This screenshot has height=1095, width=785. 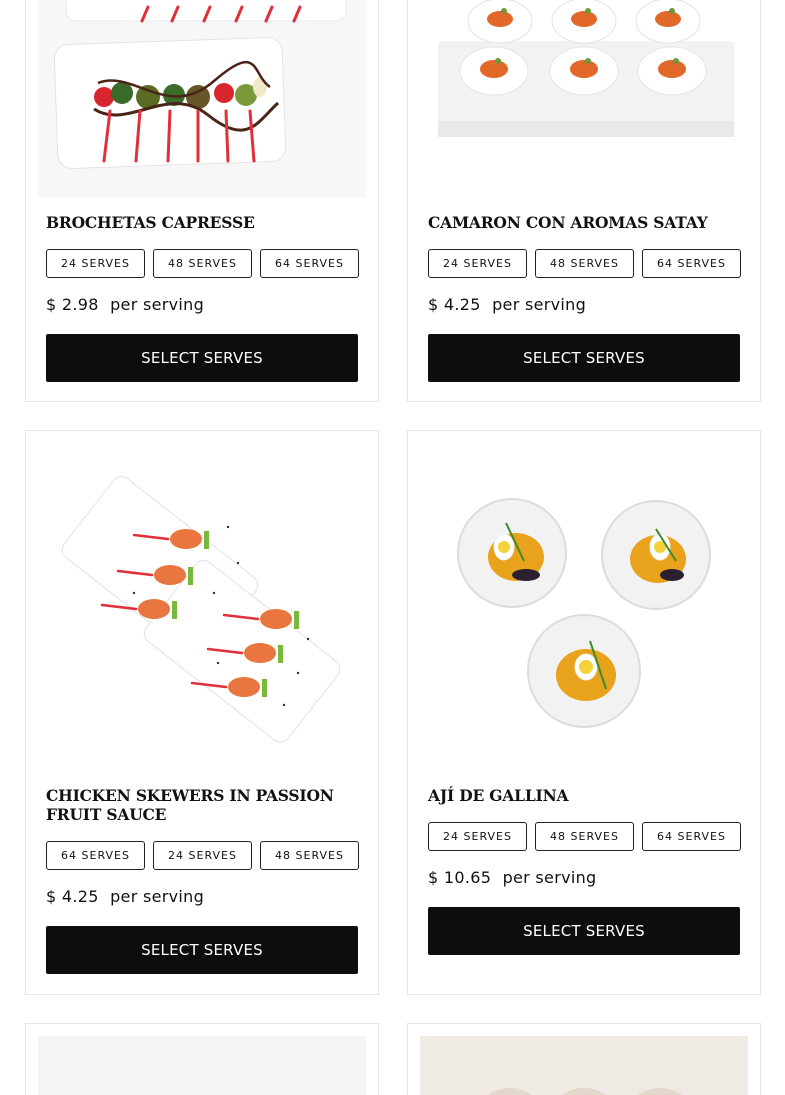 I want to click on product-card-partial-right, so click(x=584, y=1059).